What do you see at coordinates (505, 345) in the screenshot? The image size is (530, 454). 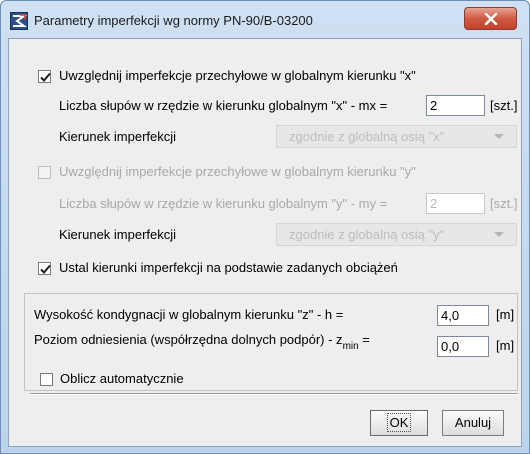 I see `level-unit: [m]` at bounding box center [505, 345].